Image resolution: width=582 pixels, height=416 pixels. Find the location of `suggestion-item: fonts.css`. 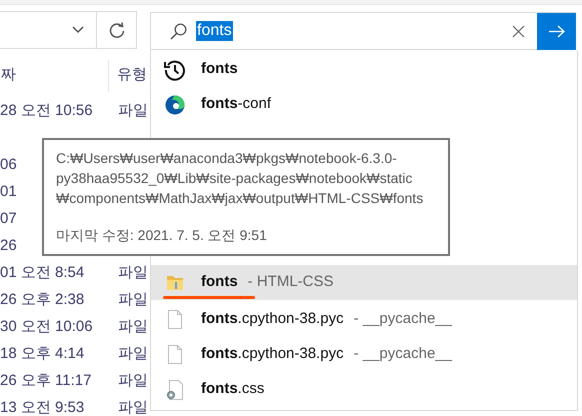

suggestion-item: fonts.css is located at coordinates (364, 389).